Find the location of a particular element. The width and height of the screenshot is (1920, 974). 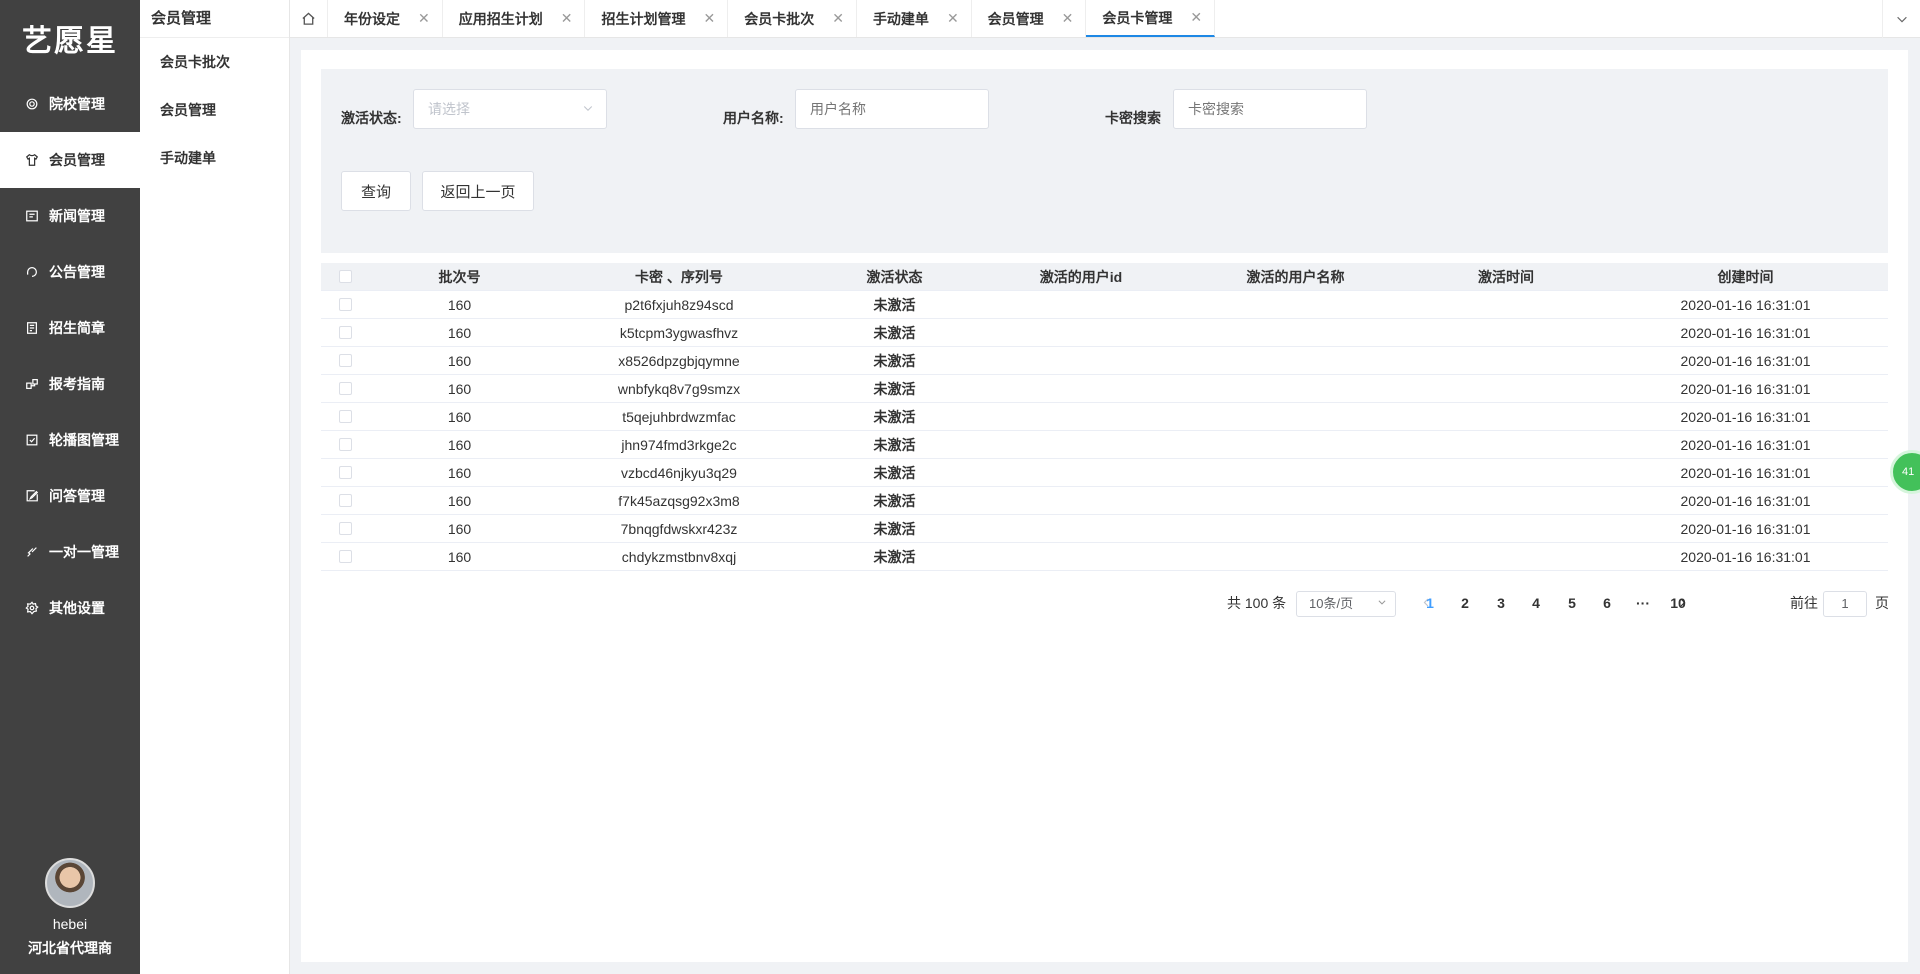

tab-label: 会员卡管理 is located at coordinates (1137, 17).